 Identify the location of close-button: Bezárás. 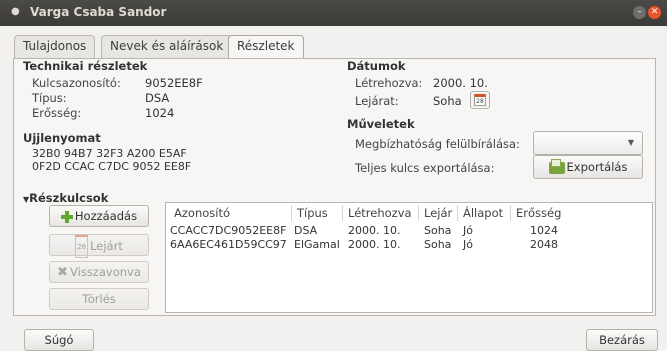
(622, 340).